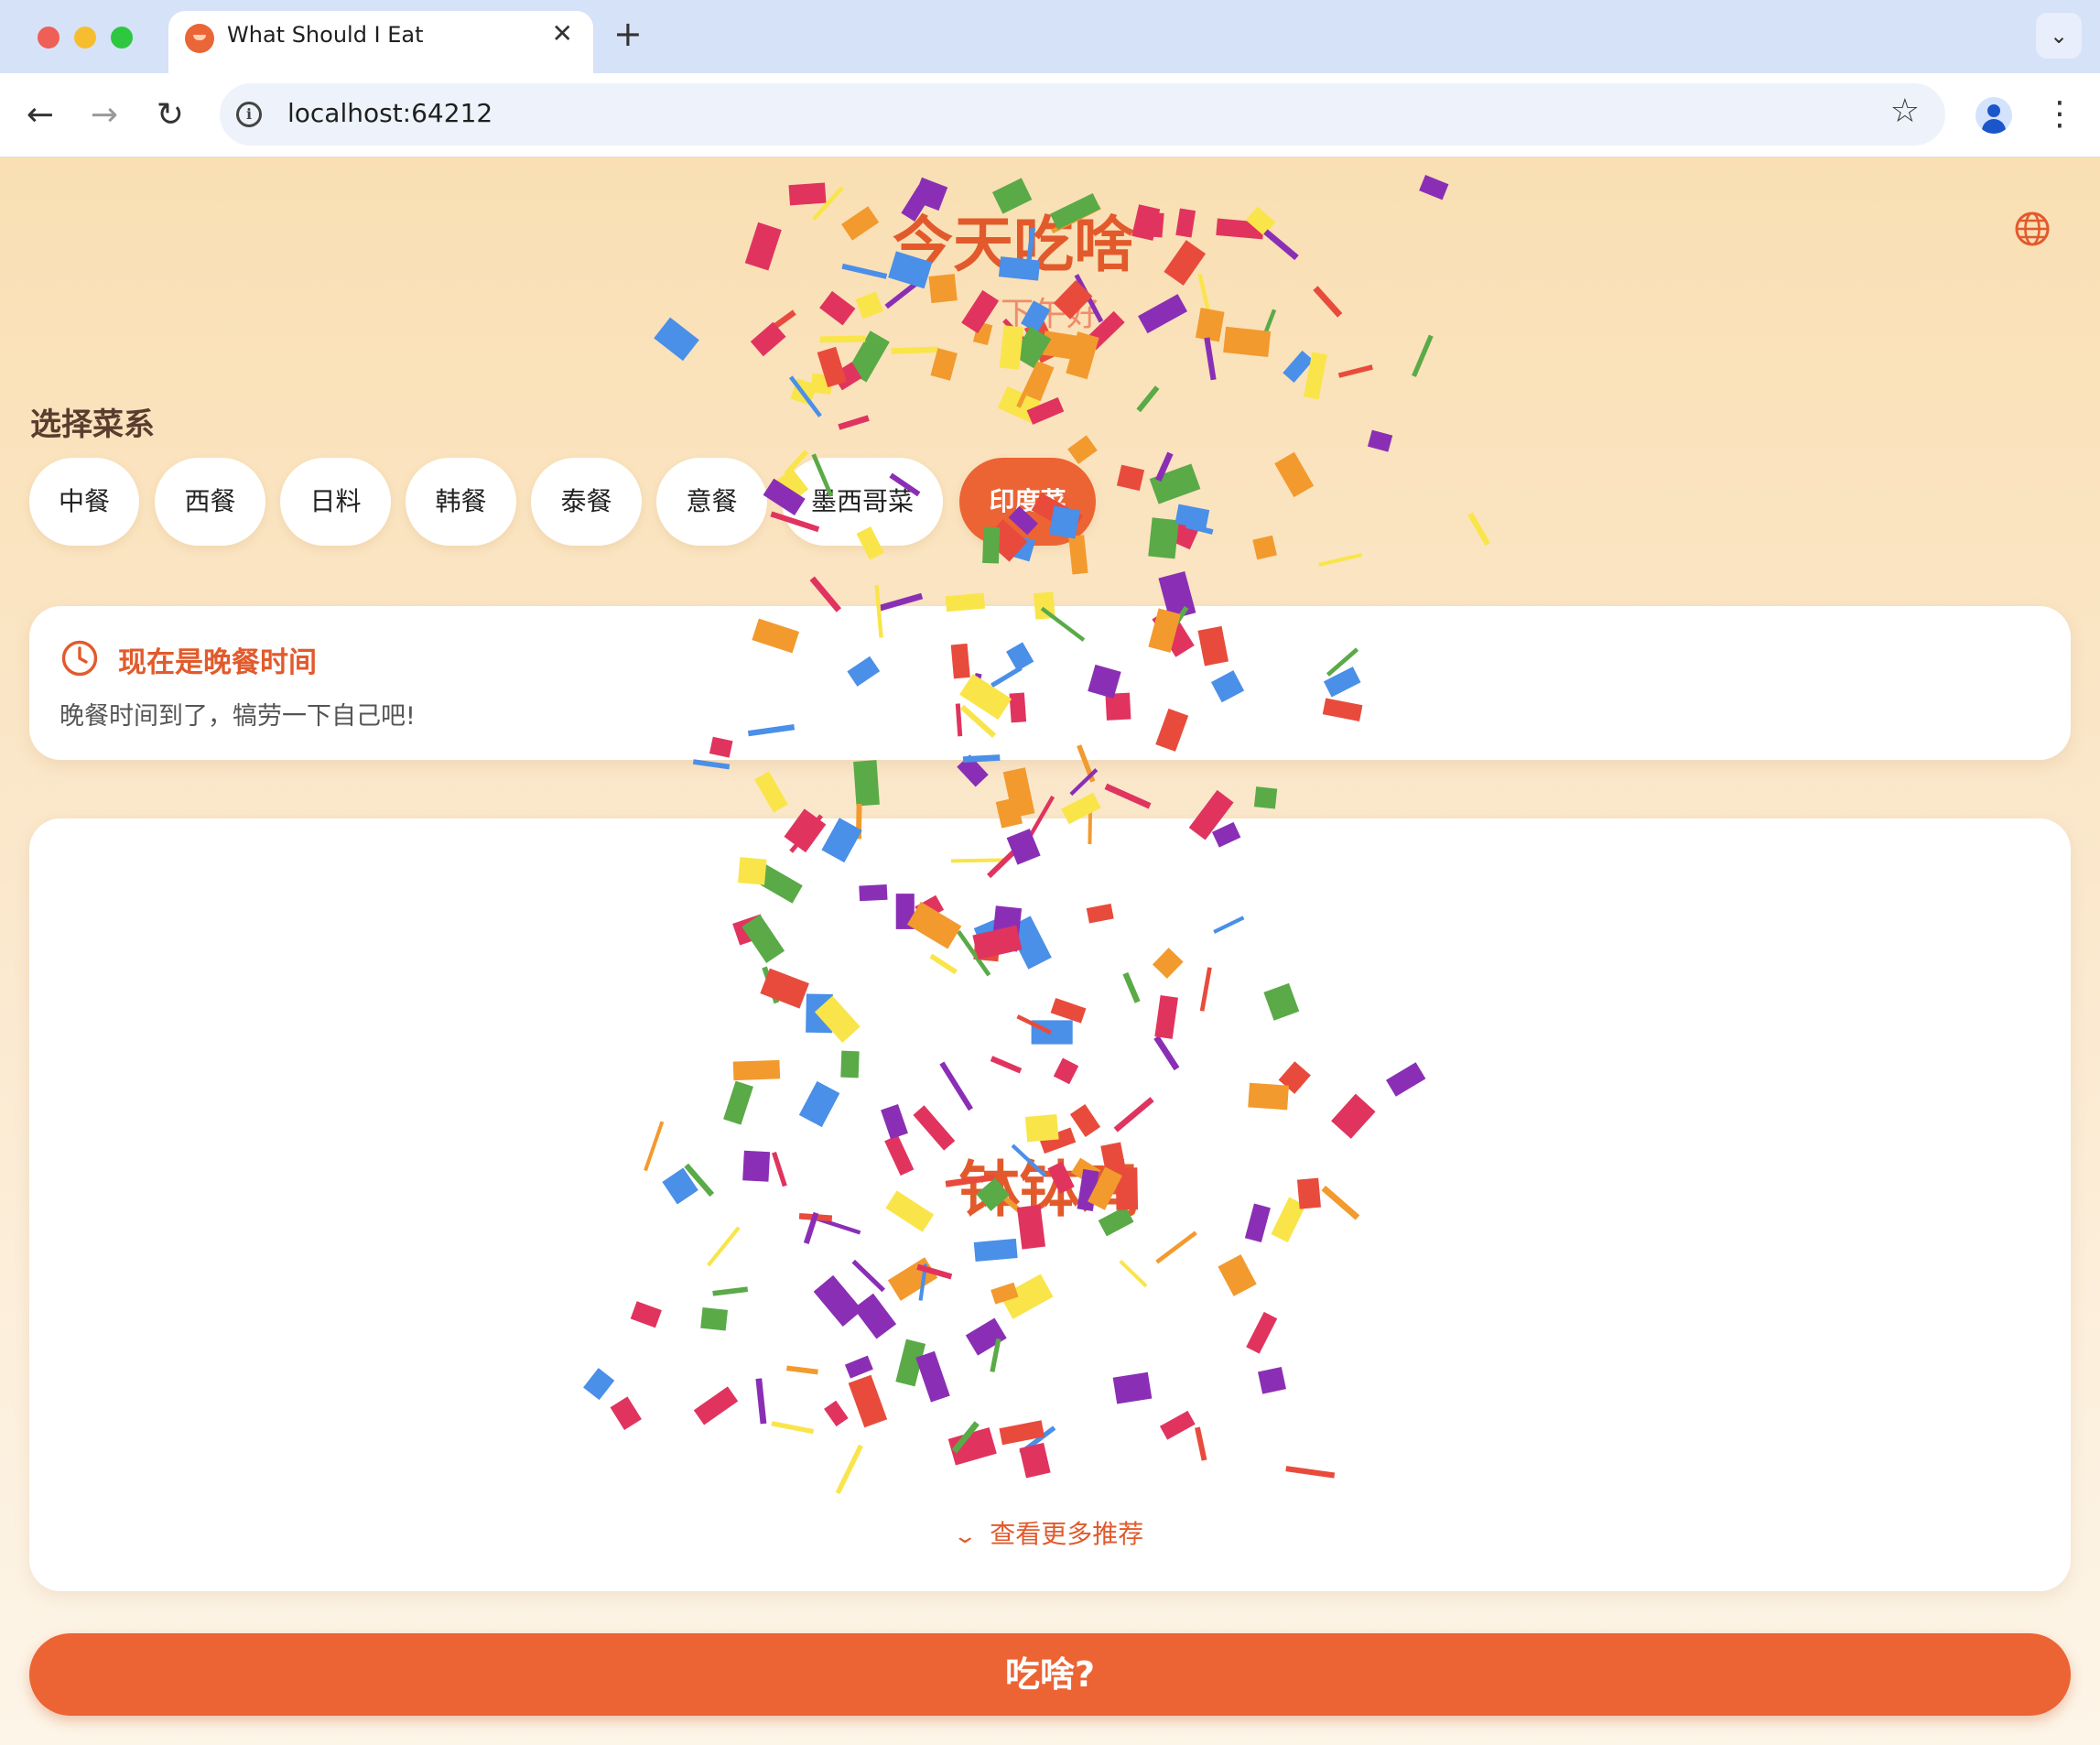 This screenshot has height=1745, width=2100. I want to click on greeting-text: 下午好, so click(1050, 314).